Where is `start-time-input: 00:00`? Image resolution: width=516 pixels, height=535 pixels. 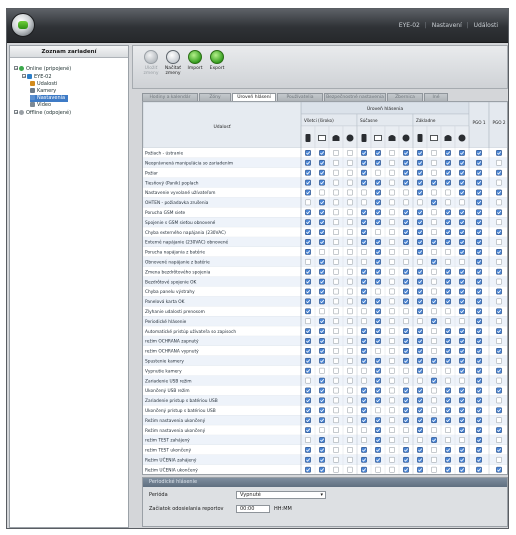
start-time-input: 00:00 is located at coordinates (253, 509).